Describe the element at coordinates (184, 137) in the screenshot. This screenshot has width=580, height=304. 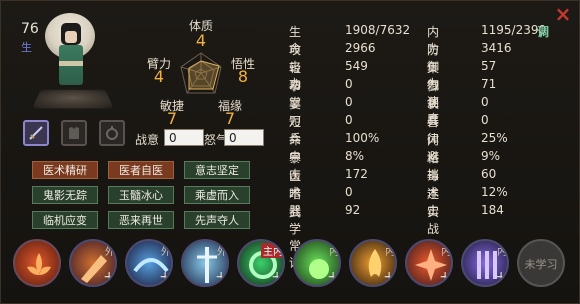
I see `battle-intent-value: 0` at that location.